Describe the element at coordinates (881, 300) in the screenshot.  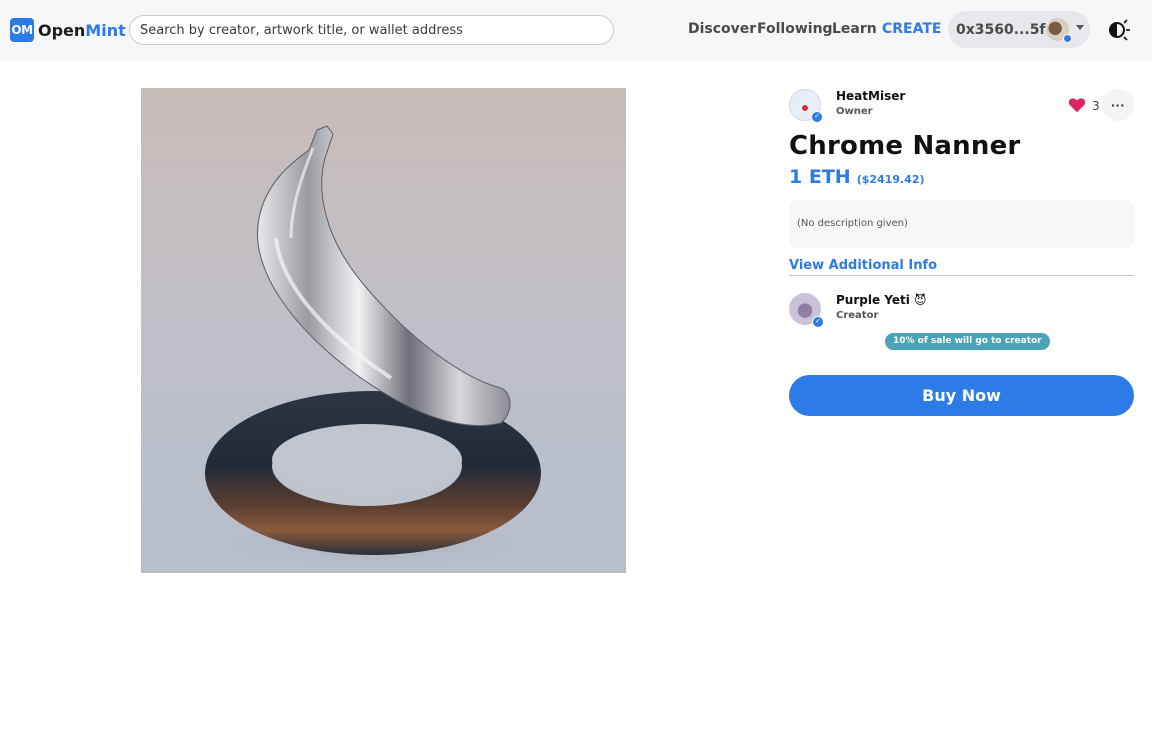
I see `creator-name: Purple Yeti 😈` at that location.